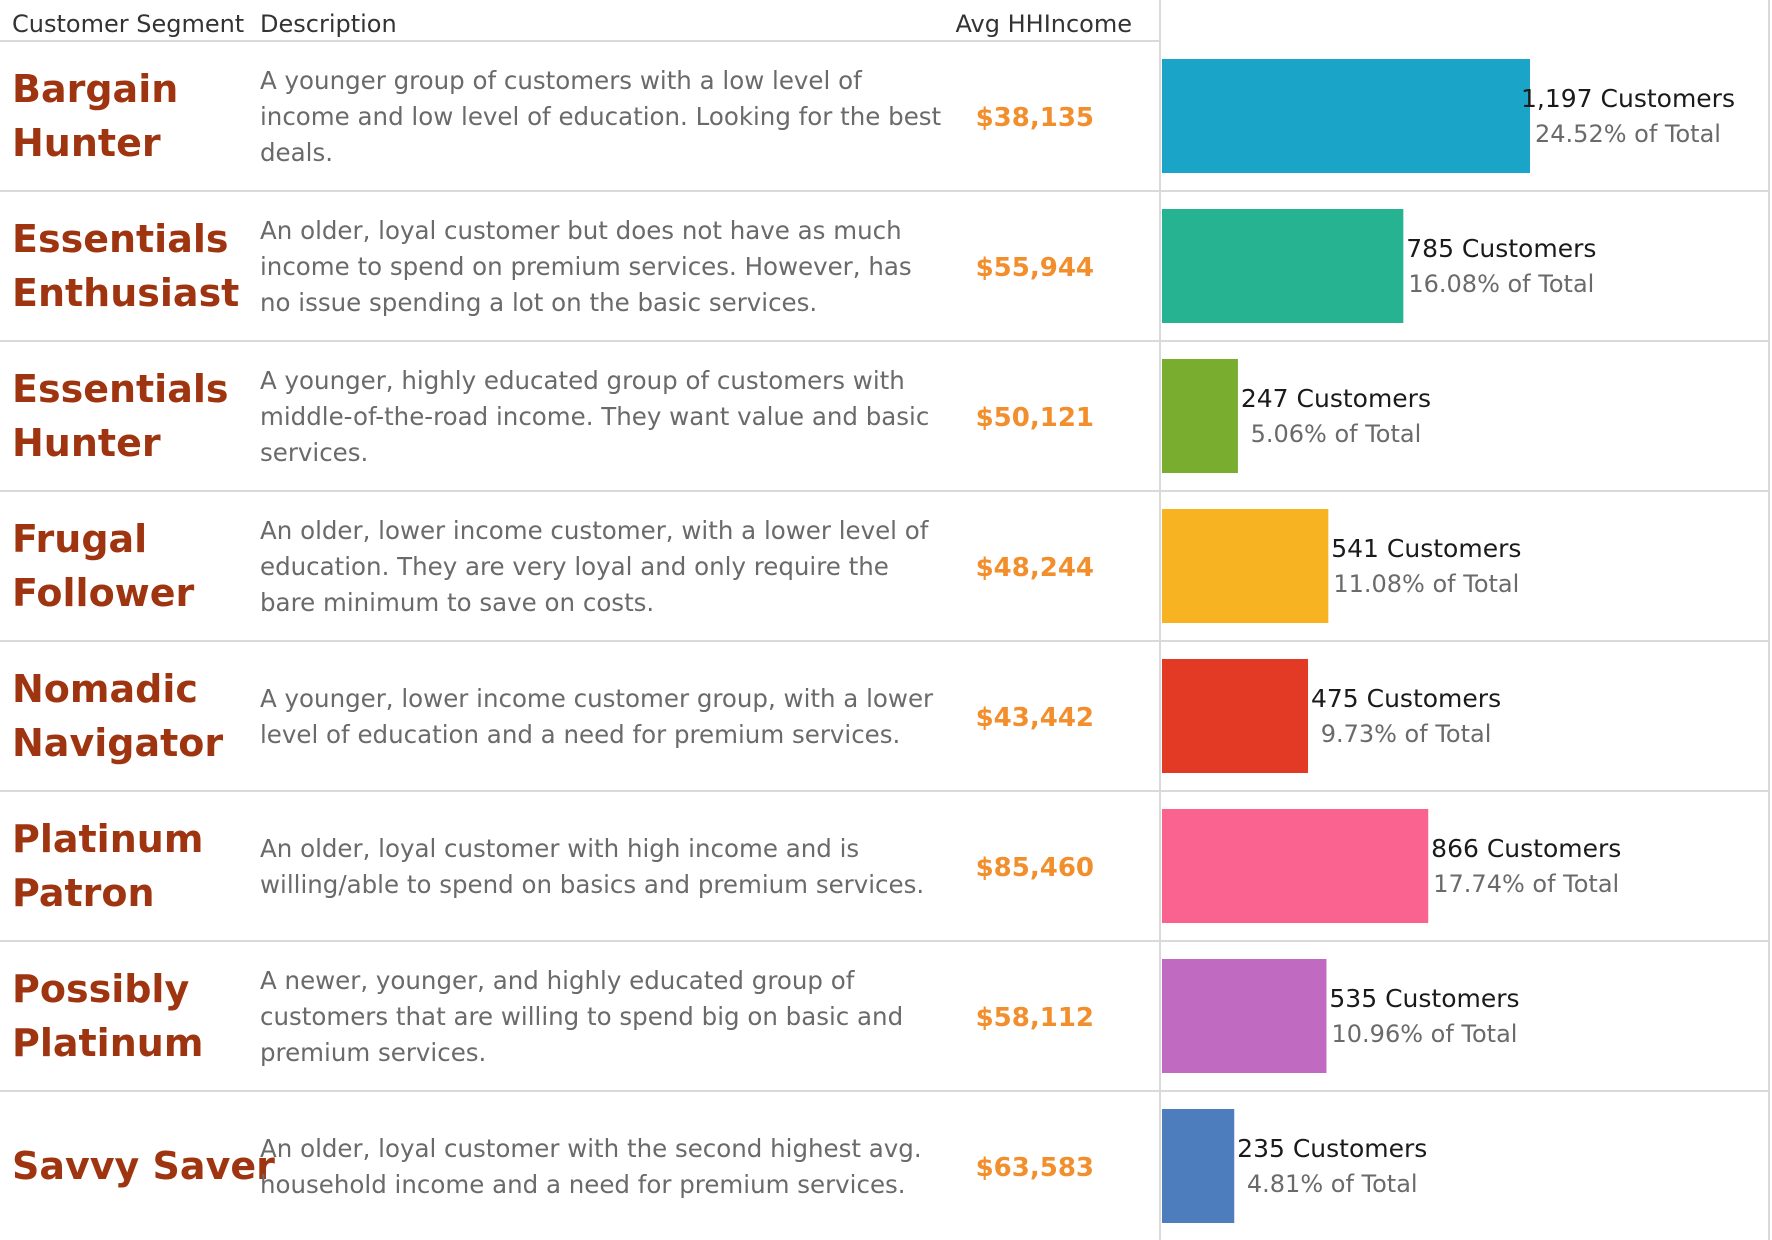 The height and width of the screenshot is (1240, 1772). What do you see at coordinates (103, 593) in the screenshot?
I see `segment-name: Follower` at bounding box center [103, 593].